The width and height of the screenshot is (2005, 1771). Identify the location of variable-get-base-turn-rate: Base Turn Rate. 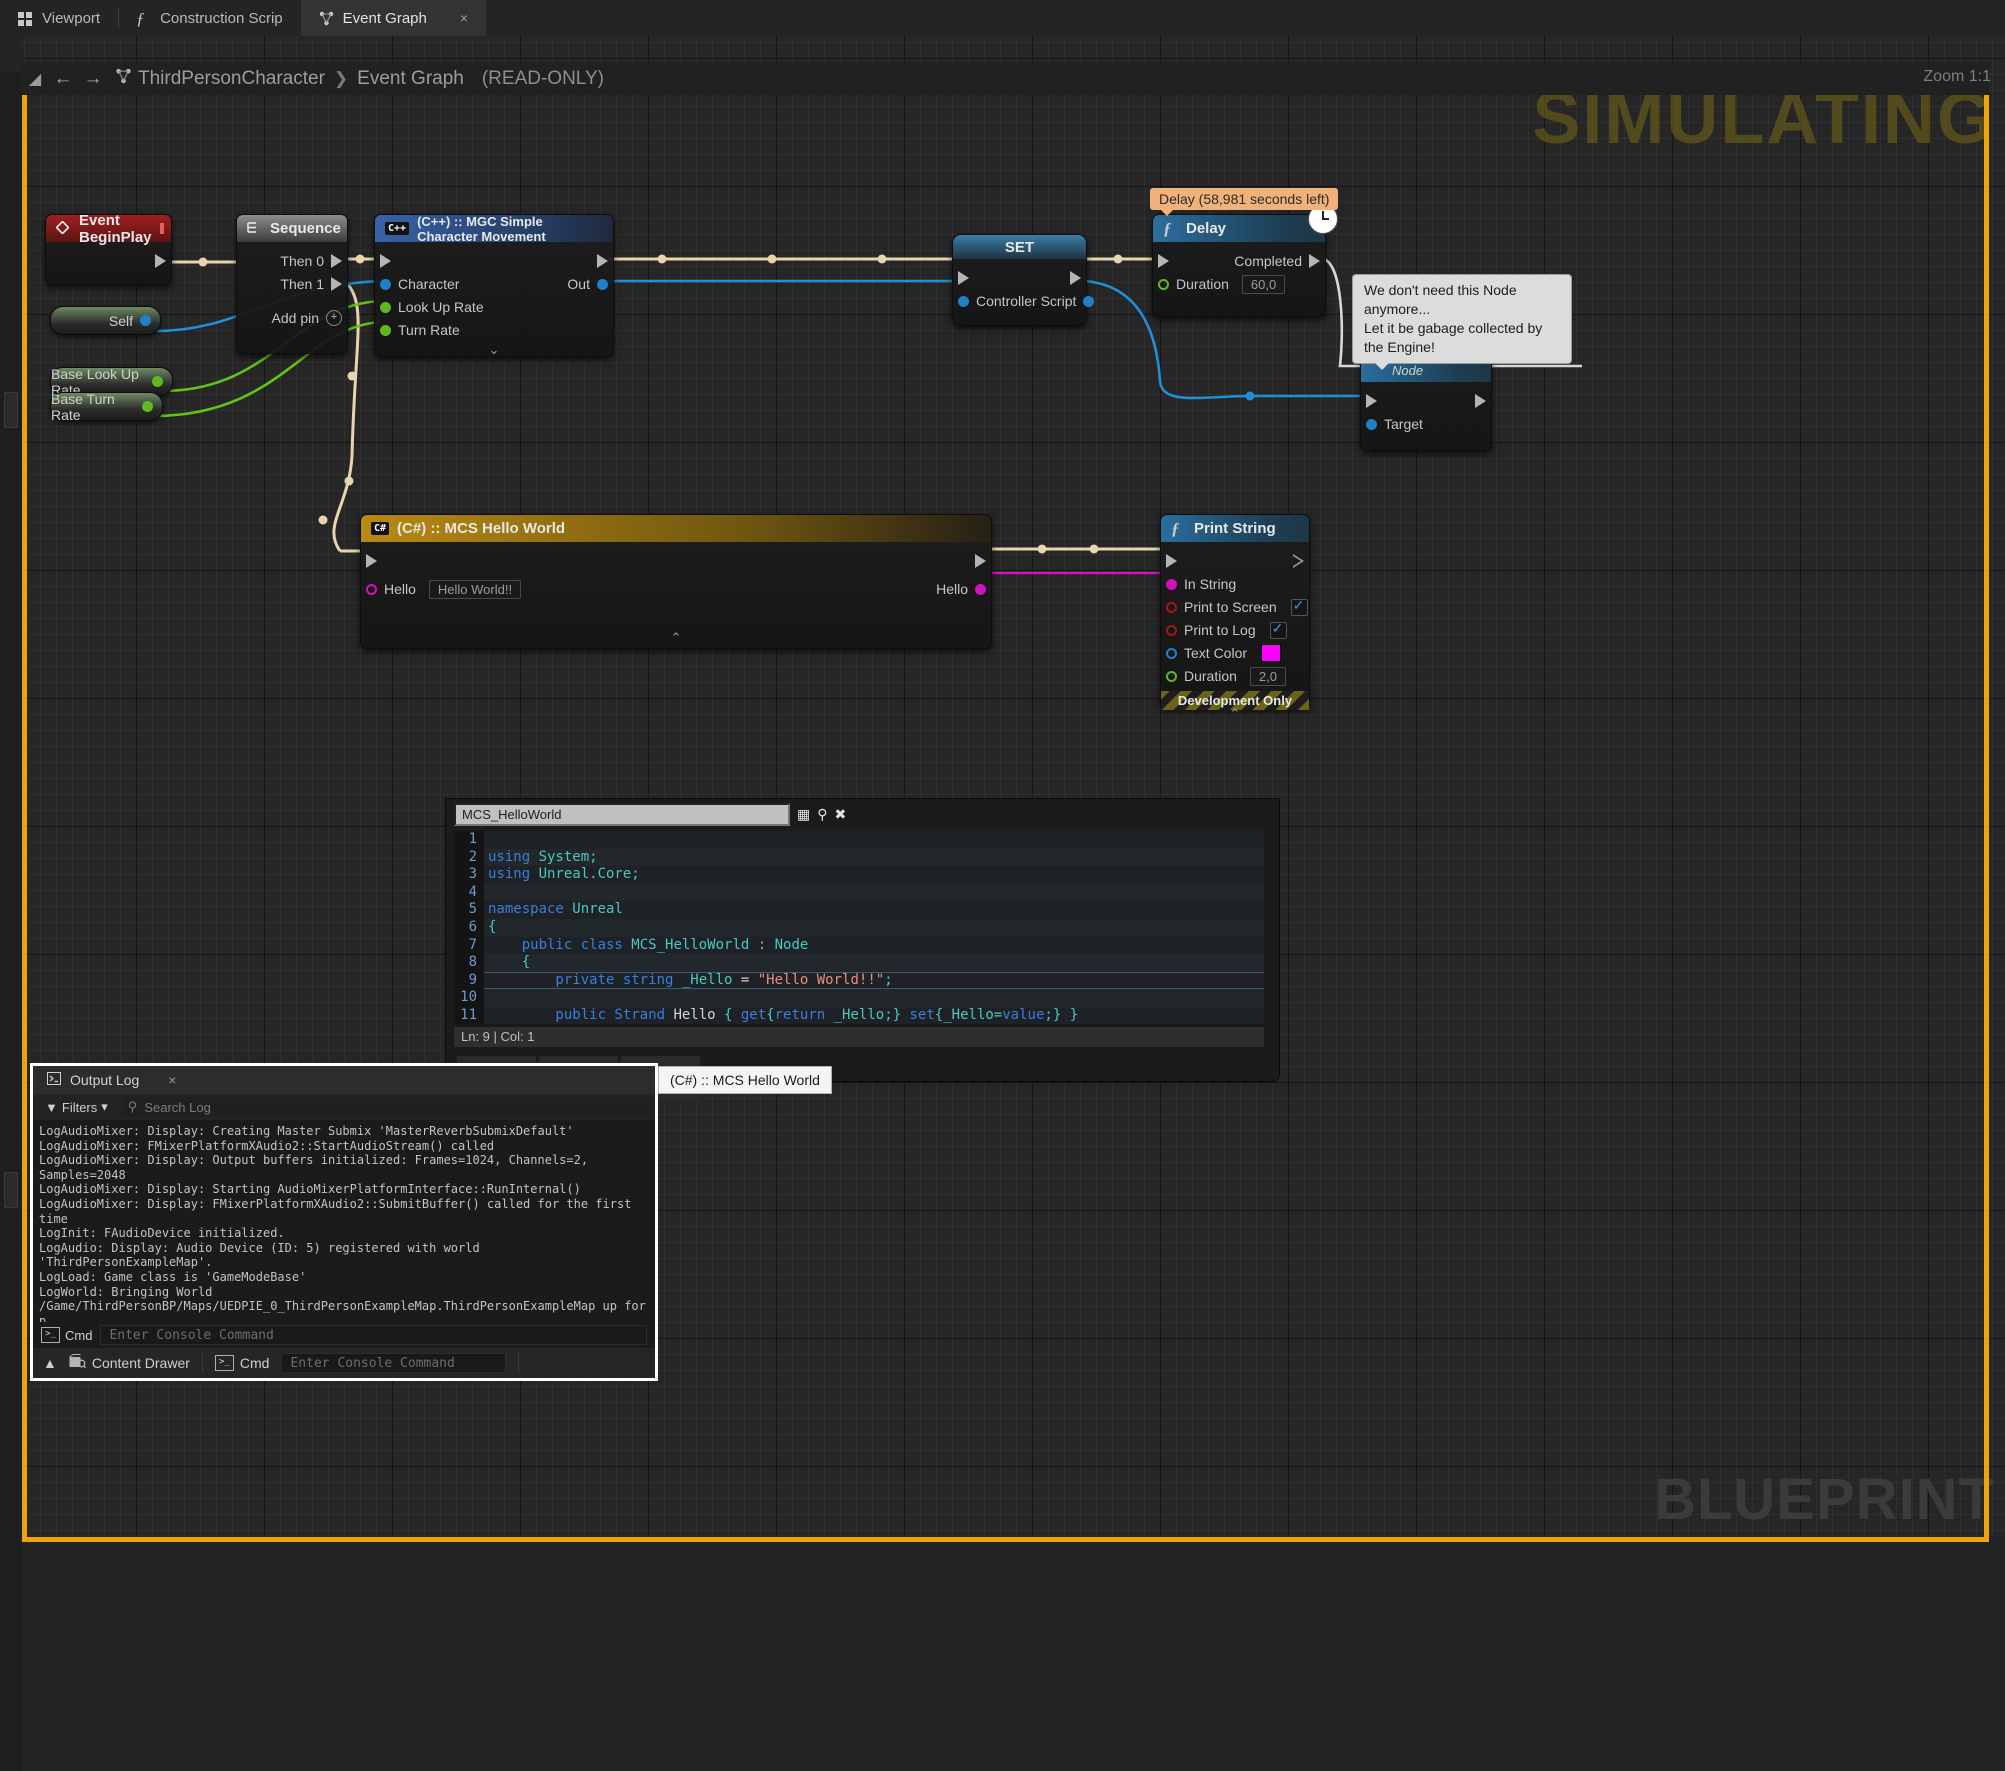
(106, 407).